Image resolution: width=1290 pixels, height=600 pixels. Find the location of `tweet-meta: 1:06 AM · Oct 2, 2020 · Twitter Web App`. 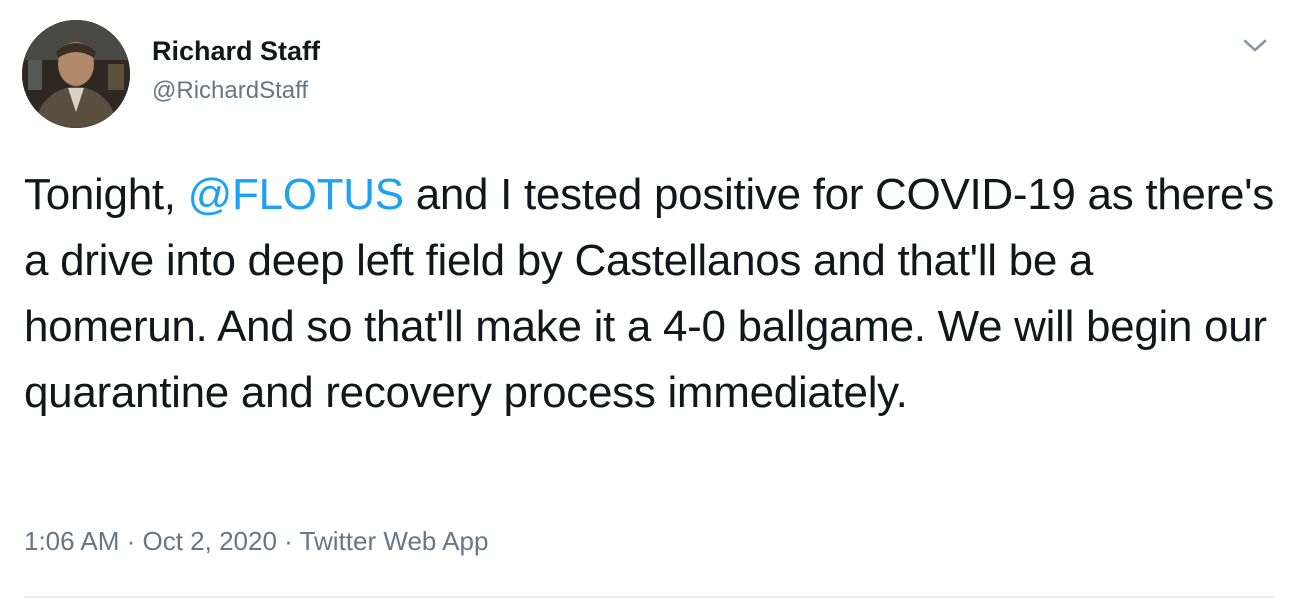

tweet-meta: 1:06 AM · Oct 2, 2020 · Twitter Web App is located at coordinates (256, 541).